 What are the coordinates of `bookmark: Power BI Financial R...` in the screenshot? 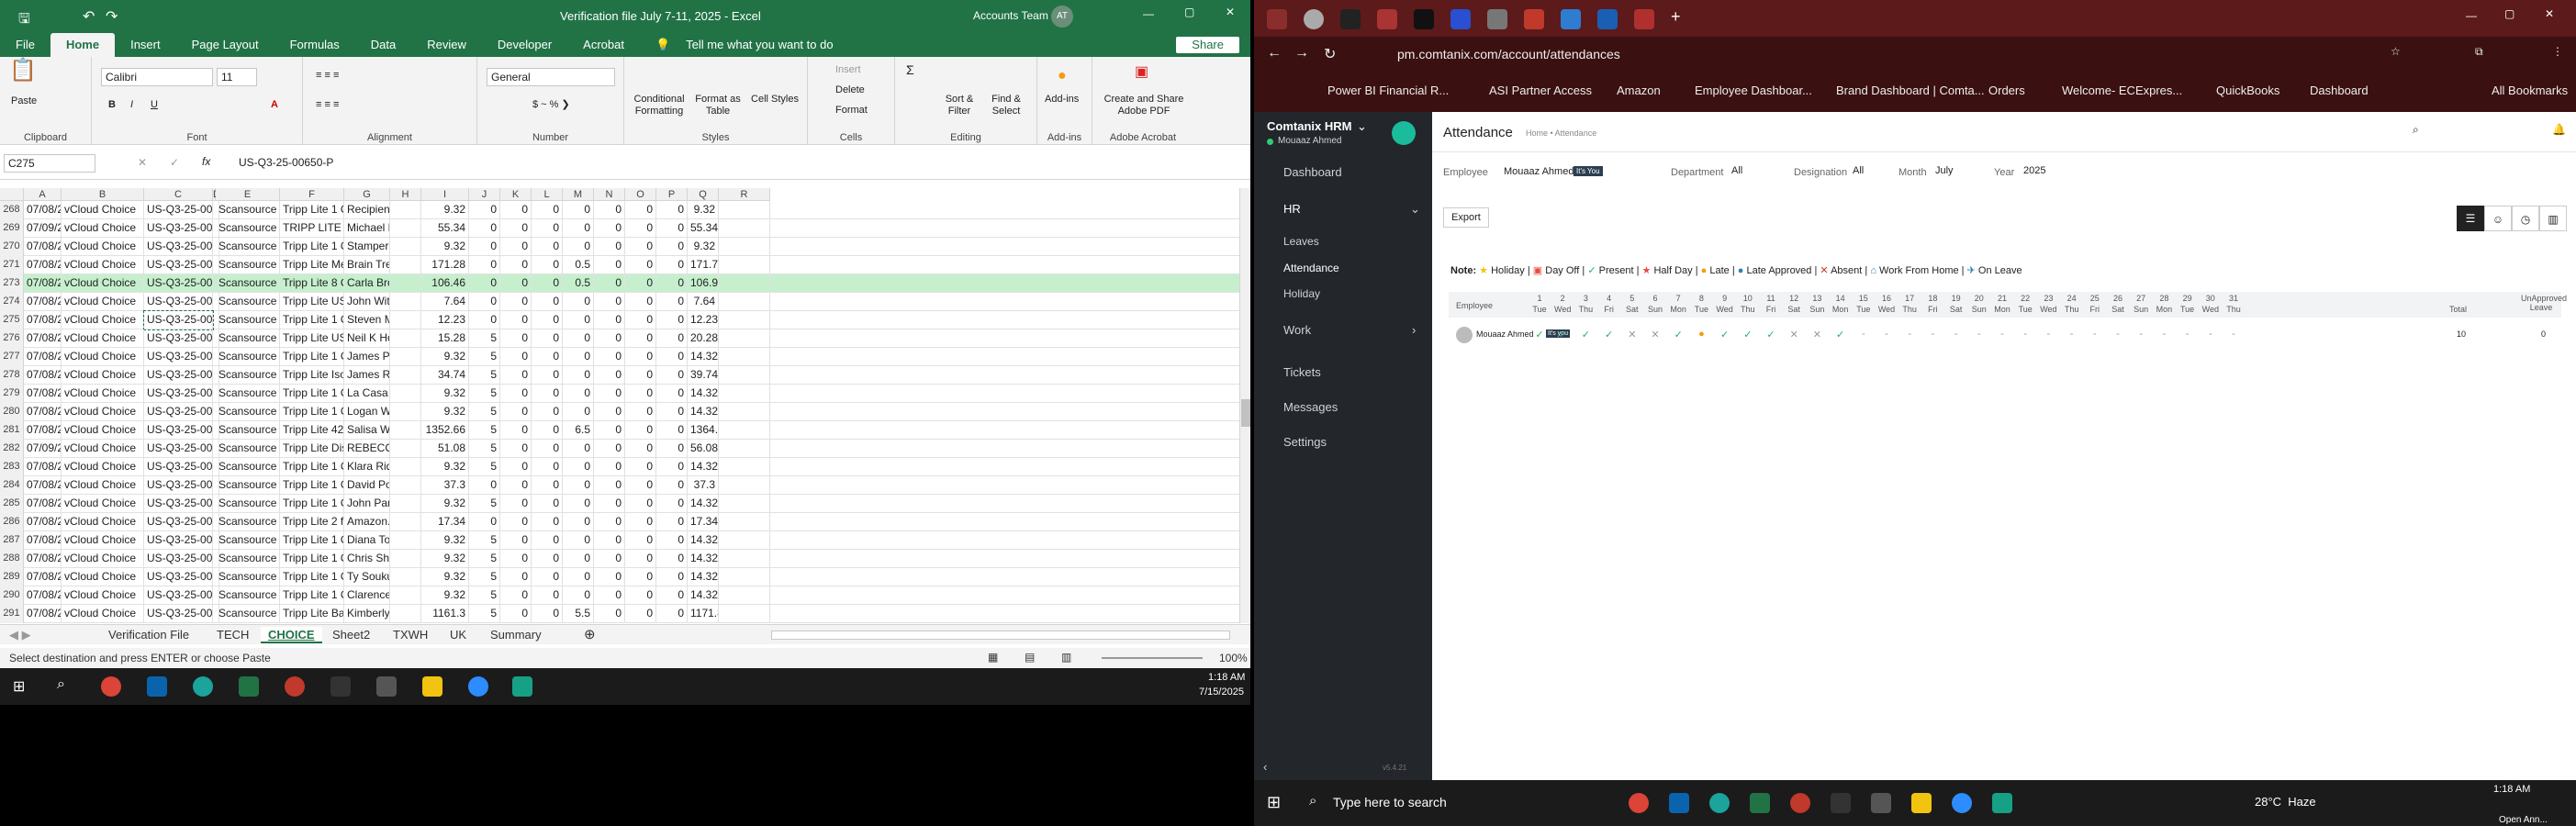 It's located at (1388, 90).